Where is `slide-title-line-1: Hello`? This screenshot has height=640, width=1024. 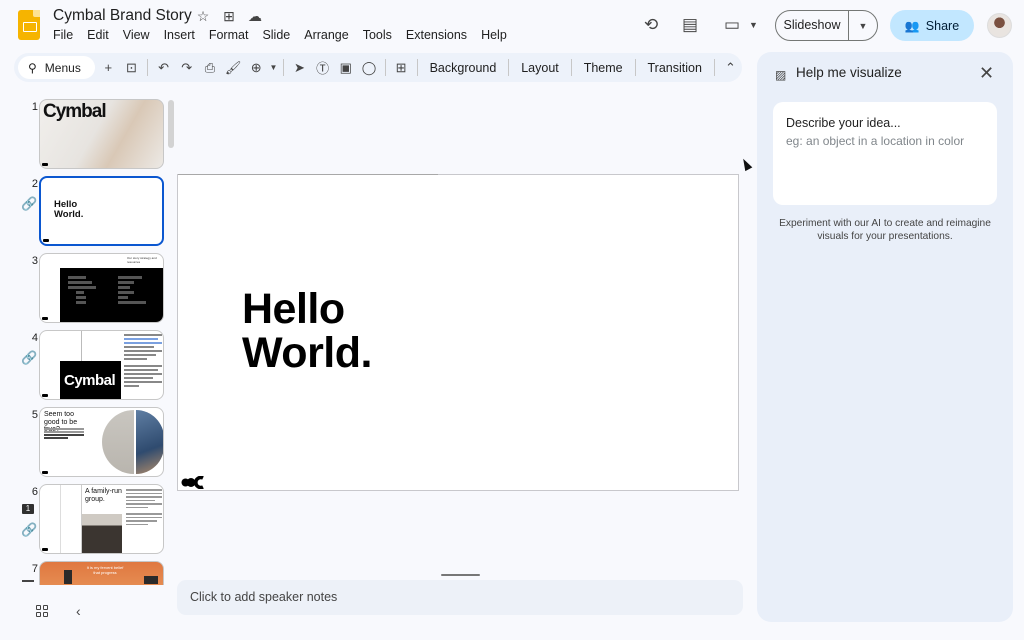
slide-title-line-1: Hello is located at coordinates (293, 309).